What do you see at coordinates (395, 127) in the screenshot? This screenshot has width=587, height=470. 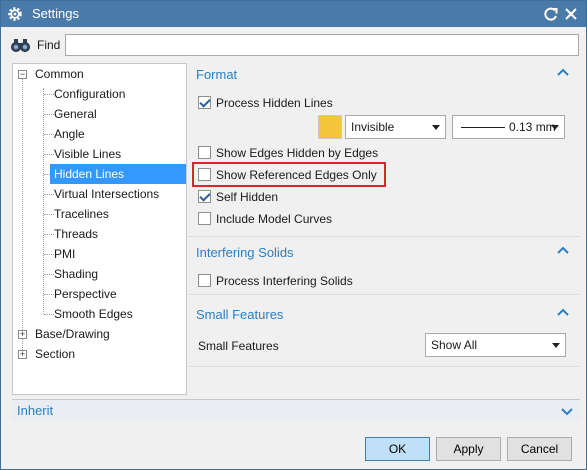 I see `line-font-select: Invisible` at bounding box center [395, 127].